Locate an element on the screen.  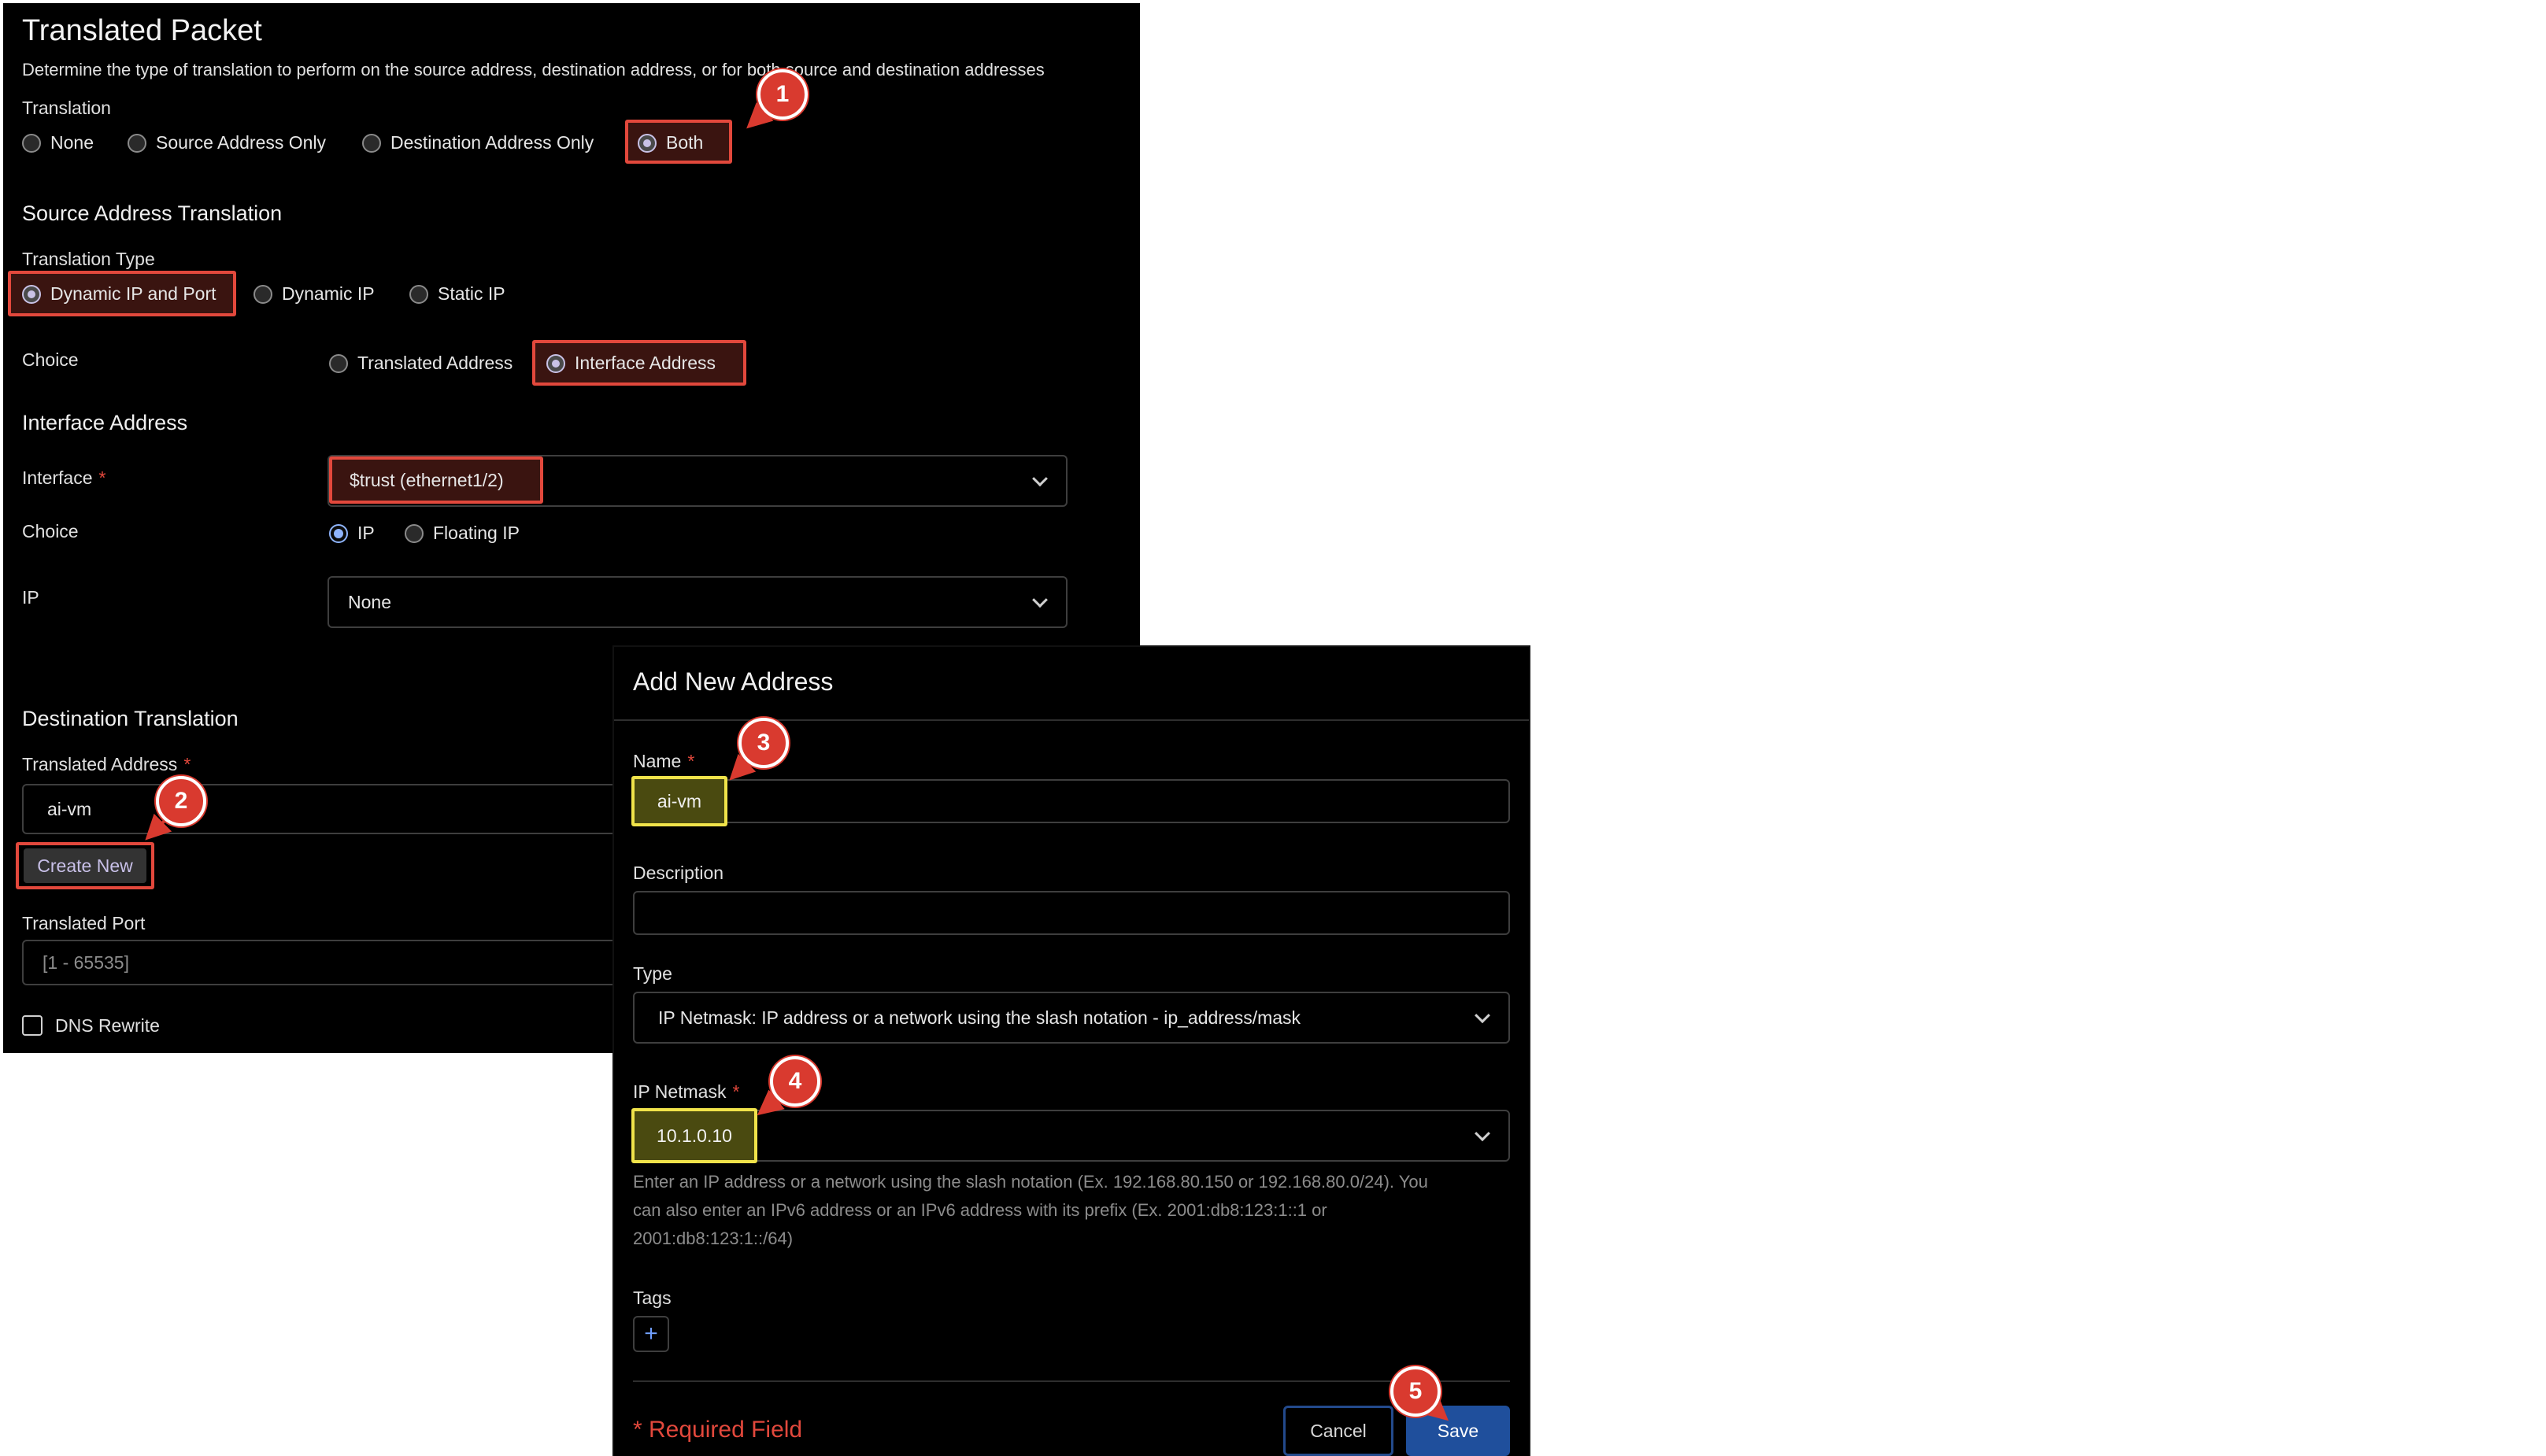
dns-rewrite-checkbox is located at coordinates (32, 1025).